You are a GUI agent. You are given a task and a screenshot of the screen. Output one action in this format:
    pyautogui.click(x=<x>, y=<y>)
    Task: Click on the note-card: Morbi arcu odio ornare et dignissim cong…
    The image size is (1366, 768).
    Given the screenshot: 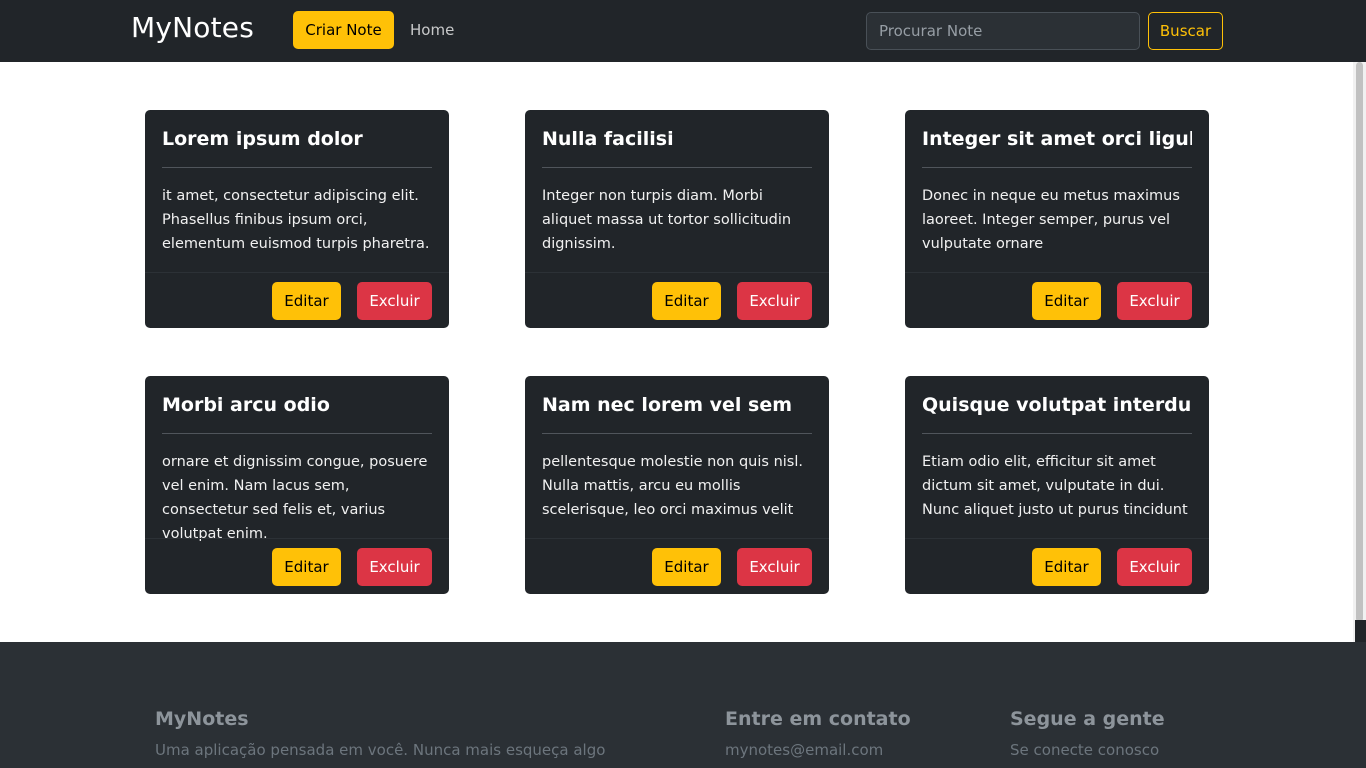 What is the action you would take?
    pyautogui.click(x=297, y=485)
    